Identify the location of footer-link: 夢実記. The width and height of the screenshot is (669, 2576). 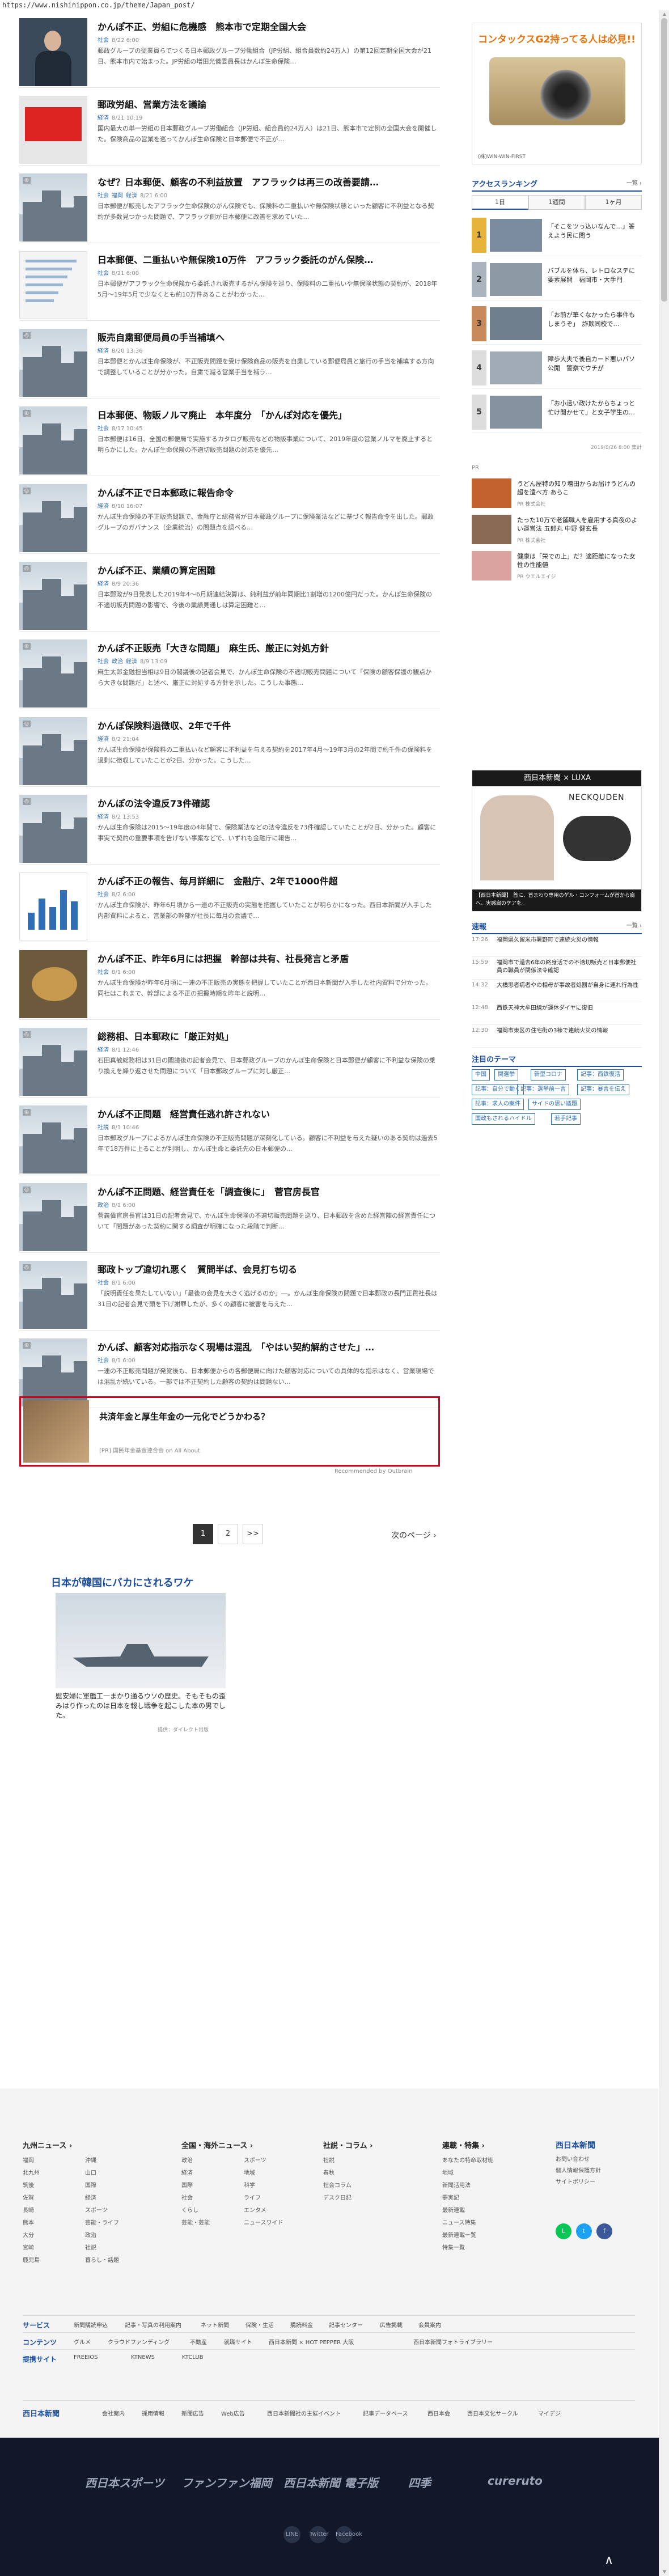
(451, 2197).